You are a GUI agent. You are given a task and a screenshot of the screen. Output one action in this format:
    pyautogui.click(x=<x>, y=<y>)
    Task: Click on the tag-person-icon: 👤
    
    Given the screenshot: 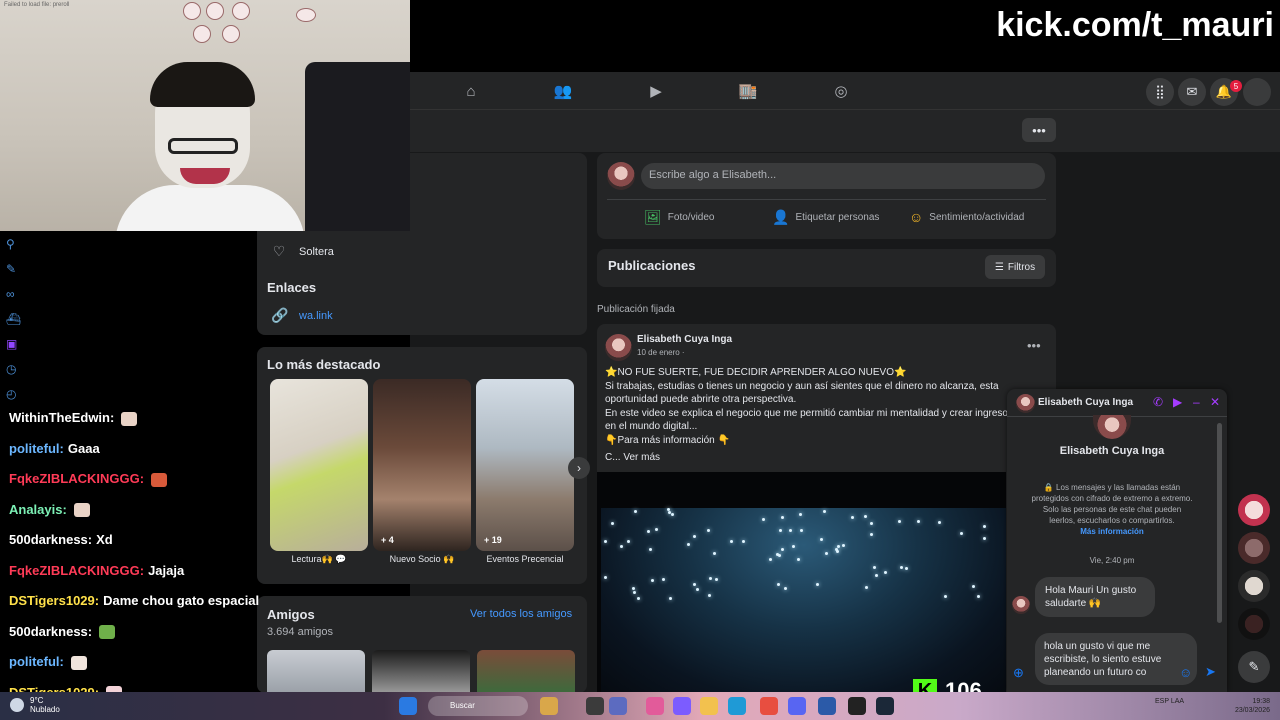 What is the action you would take?
    pyautogui.click(x=781, y=217)
    